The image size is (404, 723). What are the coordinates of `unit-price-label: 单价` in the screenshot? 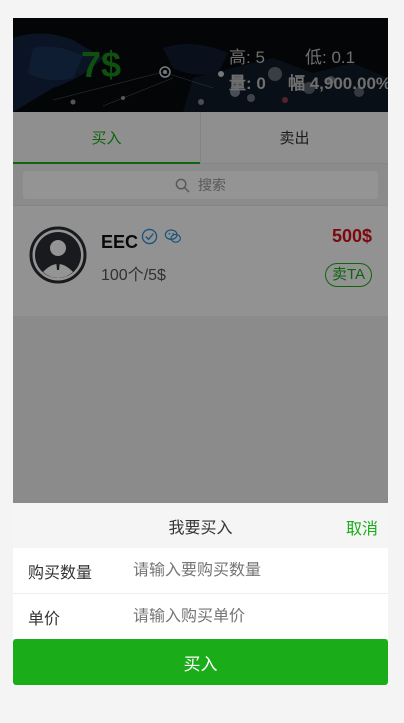 It's located at (44, 619).